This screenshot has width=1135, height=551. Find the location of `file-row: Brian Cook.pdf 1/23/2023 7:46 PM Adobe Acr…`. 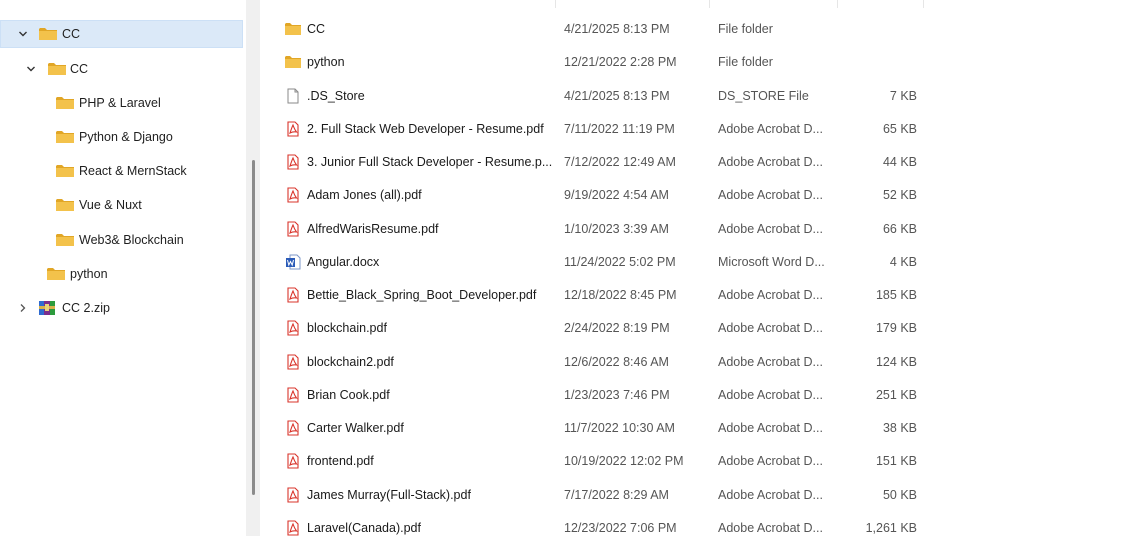

file-row: Brian Cook.pdf 1/23/2023 7:46 PM Adobe Acr… is located at coordinates (600, 395).